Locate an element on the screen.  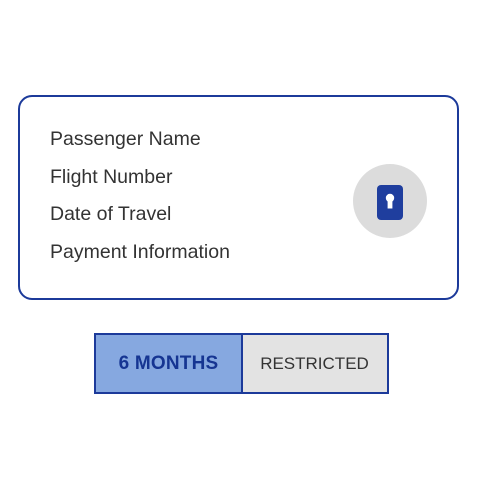
field-payment-information: Payment Information is located at coordinates (140, 251).